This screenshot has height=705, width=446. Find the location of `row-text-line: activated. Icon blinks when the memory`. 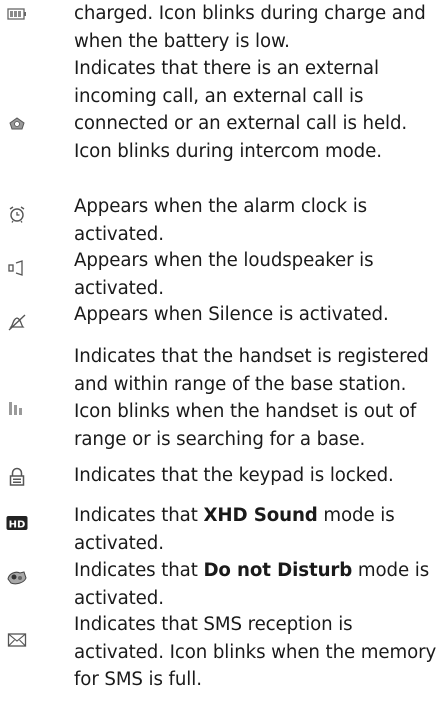

row-text-line: activated. Icon blinks when the memory is located at coordinates (255, 652).